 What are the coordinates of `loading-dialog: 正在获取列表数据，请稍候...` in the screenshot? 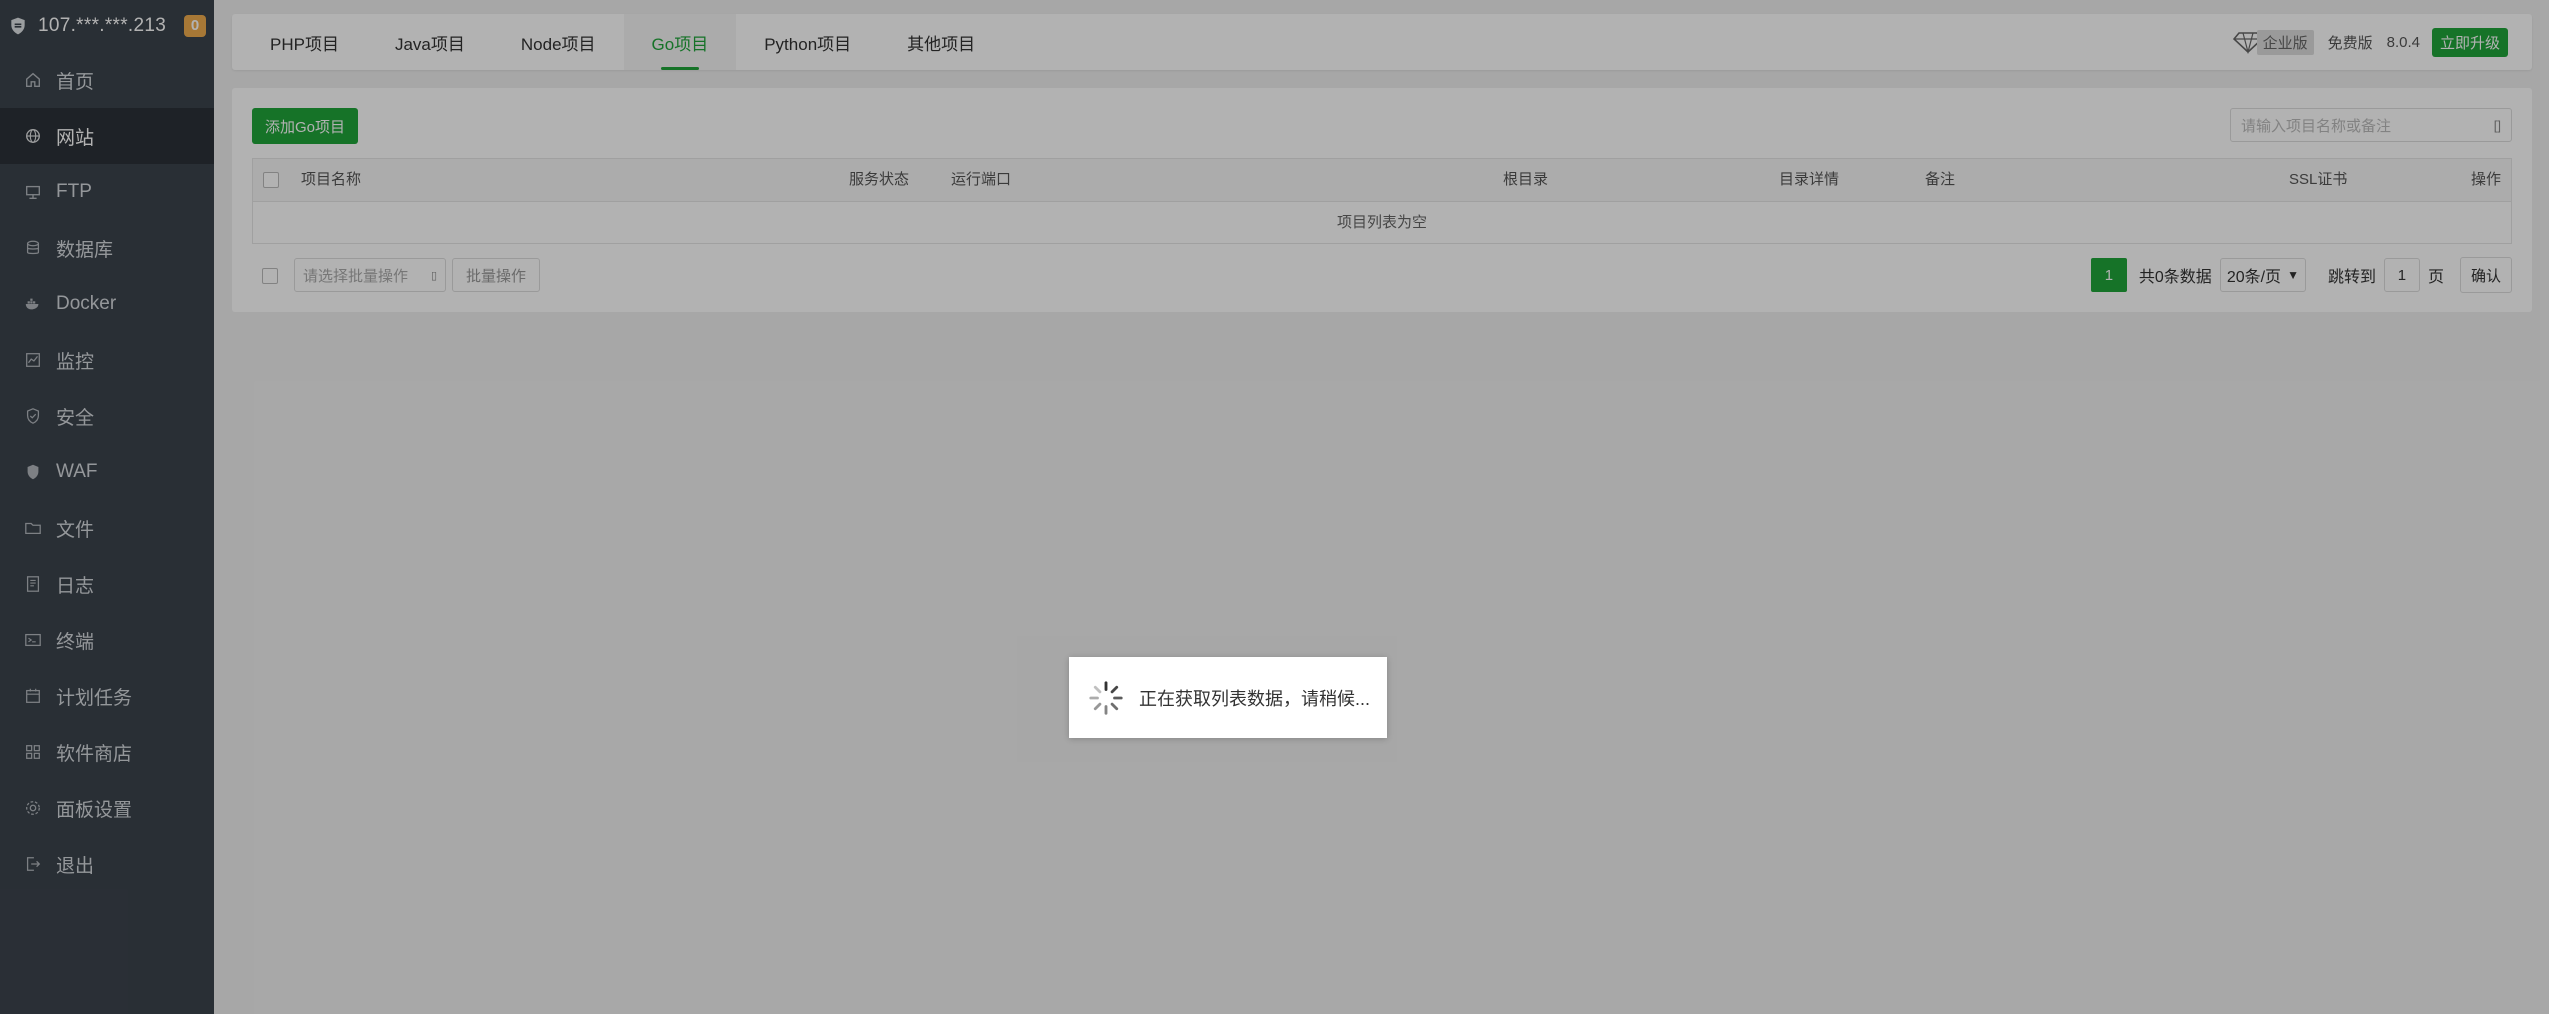 It's located at (1228, 697).